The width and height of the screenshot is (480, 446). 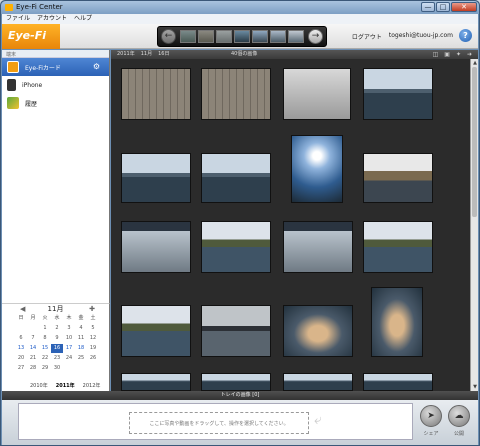 What do you see at coordinates (33, 338) in the screenshot?
I see `calendar-day: 7` at bounding box center [33, 338].